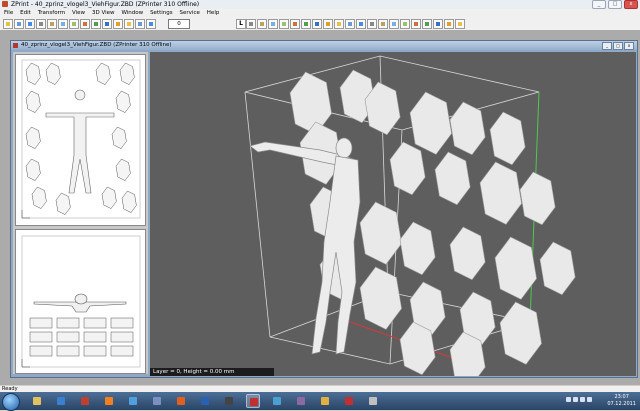 This screenshot has width=640, height=411. I want to click on zprint-icon, so click(253, 401).